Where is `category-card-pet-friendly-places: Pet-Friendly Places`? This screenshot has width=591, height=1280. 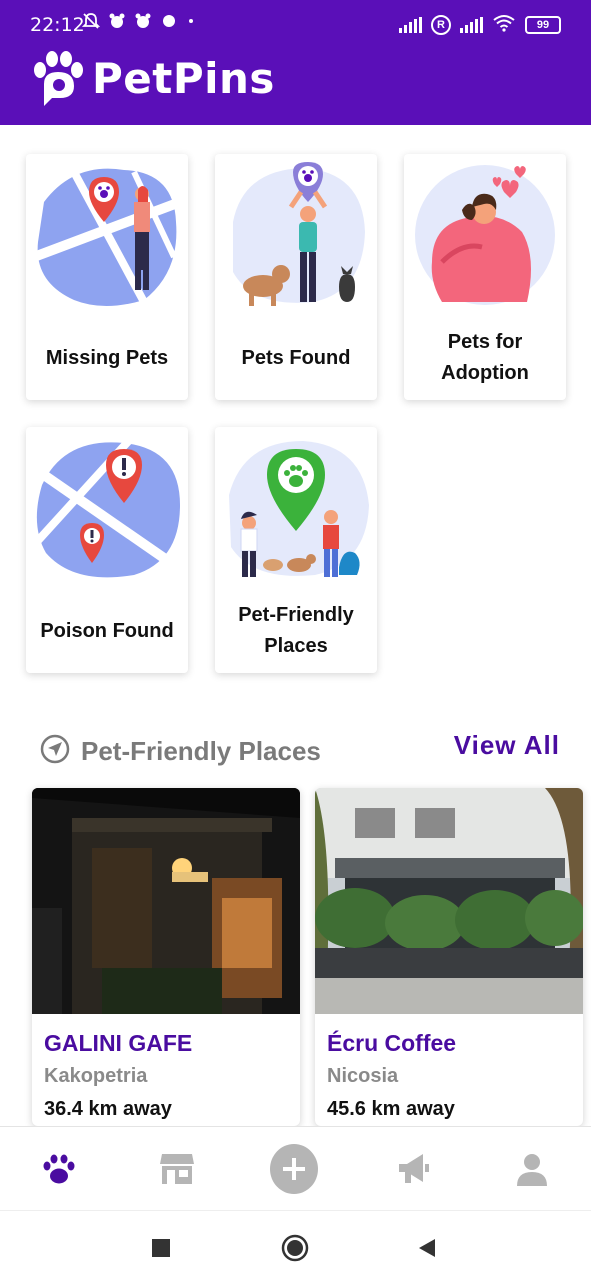
category-card-pet-friendly-places: Pet-Friendly Places is located at coordinates (296, 550).